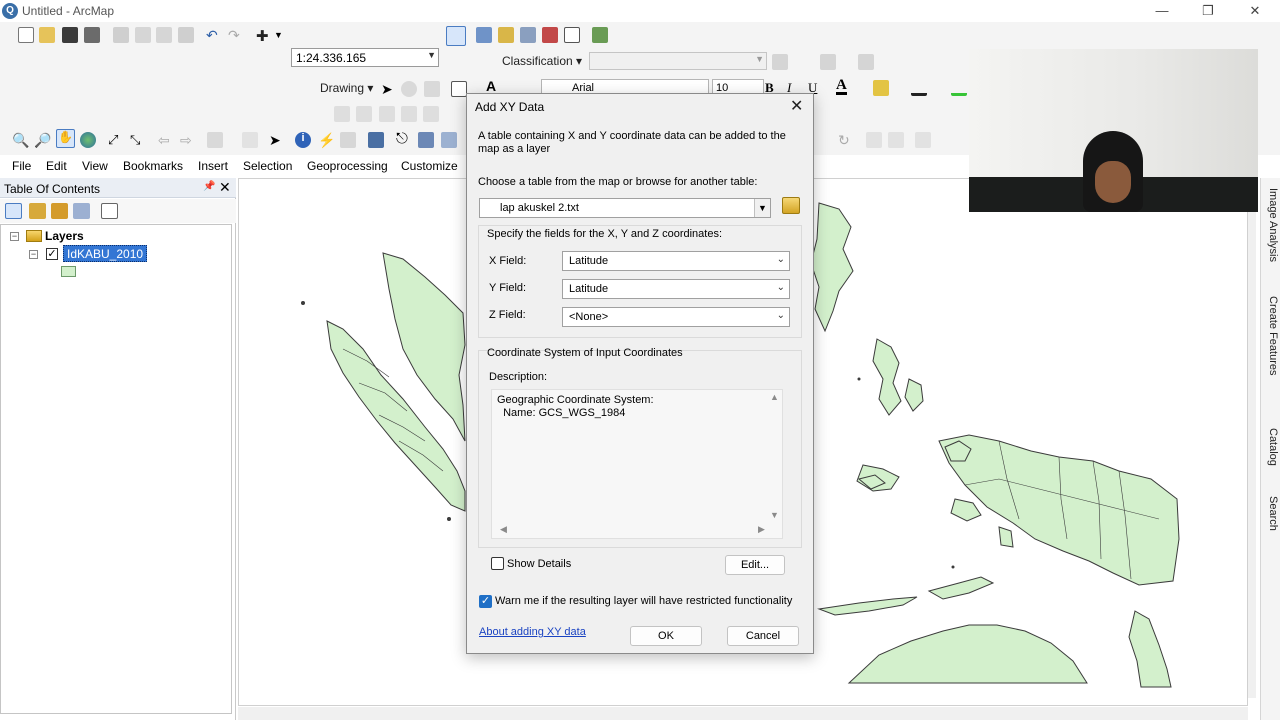 The image size is (1280, 720). I want to click on new-document-icon, so click(26, 35).